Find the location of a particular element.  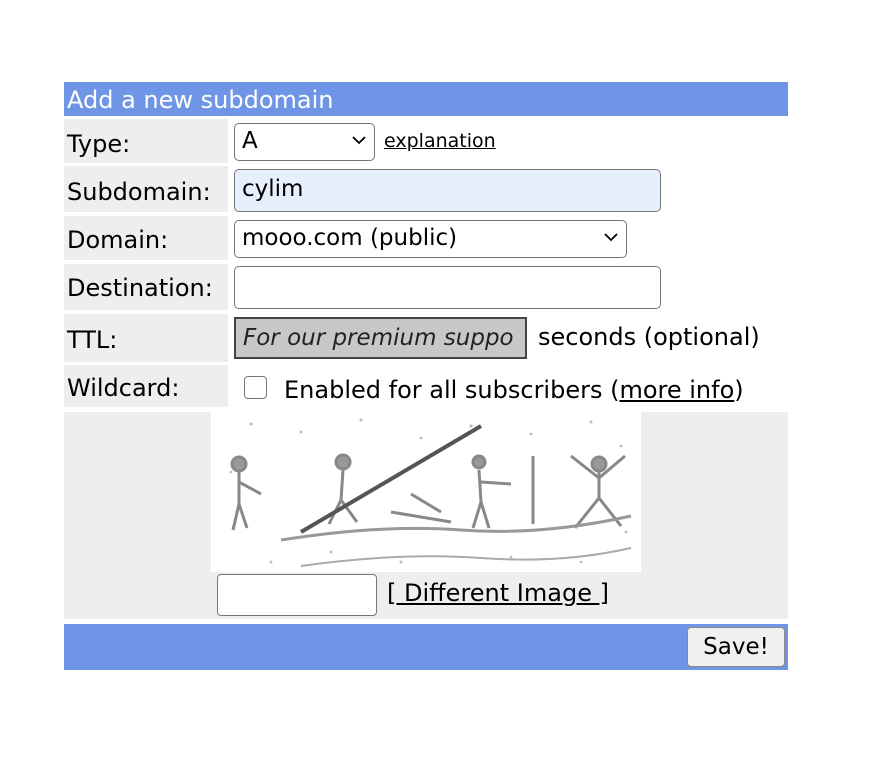

captcha-input is located at coordinates (297, 595).